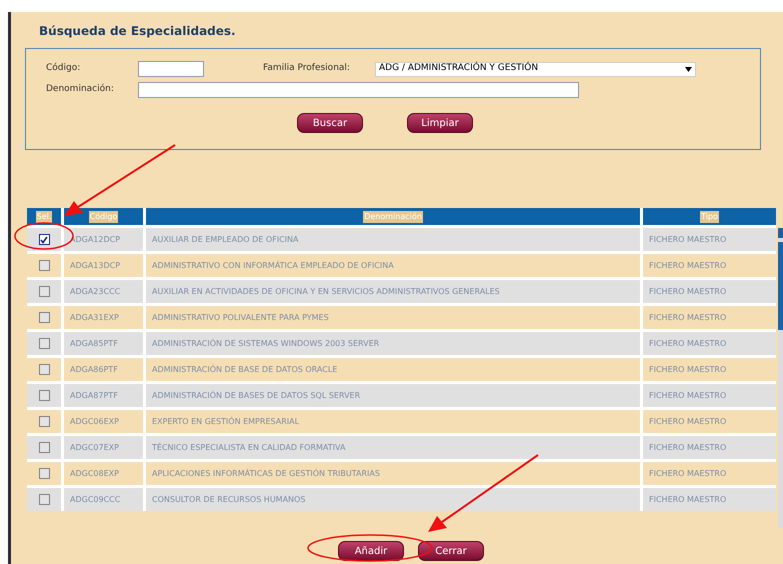  Describe the element at coordinates (330, 123) in the screenshot. I see `button: Buscar` at that location.